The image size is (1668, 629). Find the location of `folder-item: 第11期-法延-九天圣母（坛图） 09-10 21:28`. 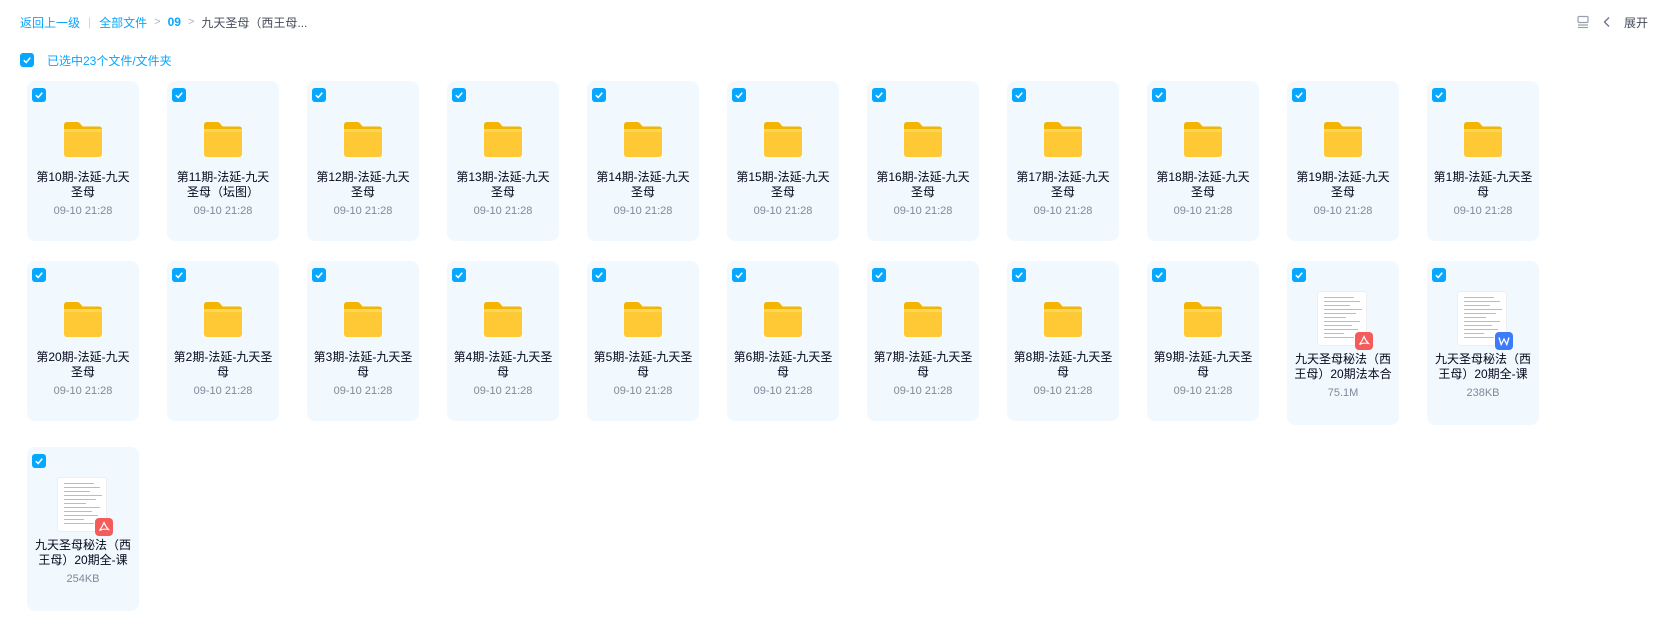

folder-item: 第11期-法延-九天圣母（坛图） 09-10 21:28 is located at coordinates (223, 161).